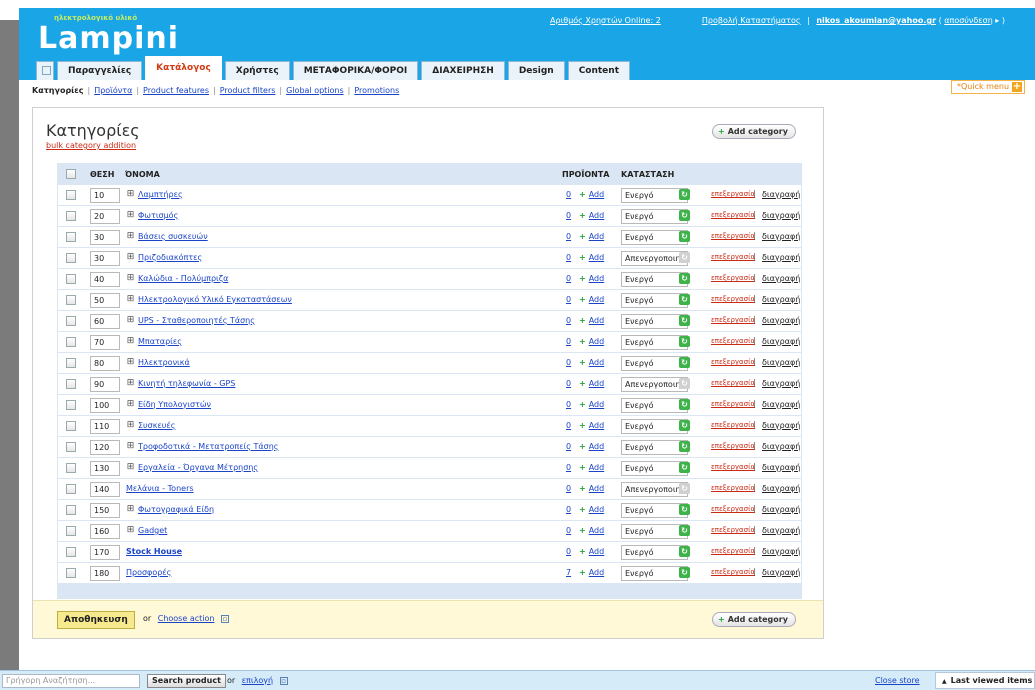  What do you see at coordinates (170, 257) in the screenshot?
I see `category-name-link: Πριζοδιακόπτες` at bounding box center [170, 257].